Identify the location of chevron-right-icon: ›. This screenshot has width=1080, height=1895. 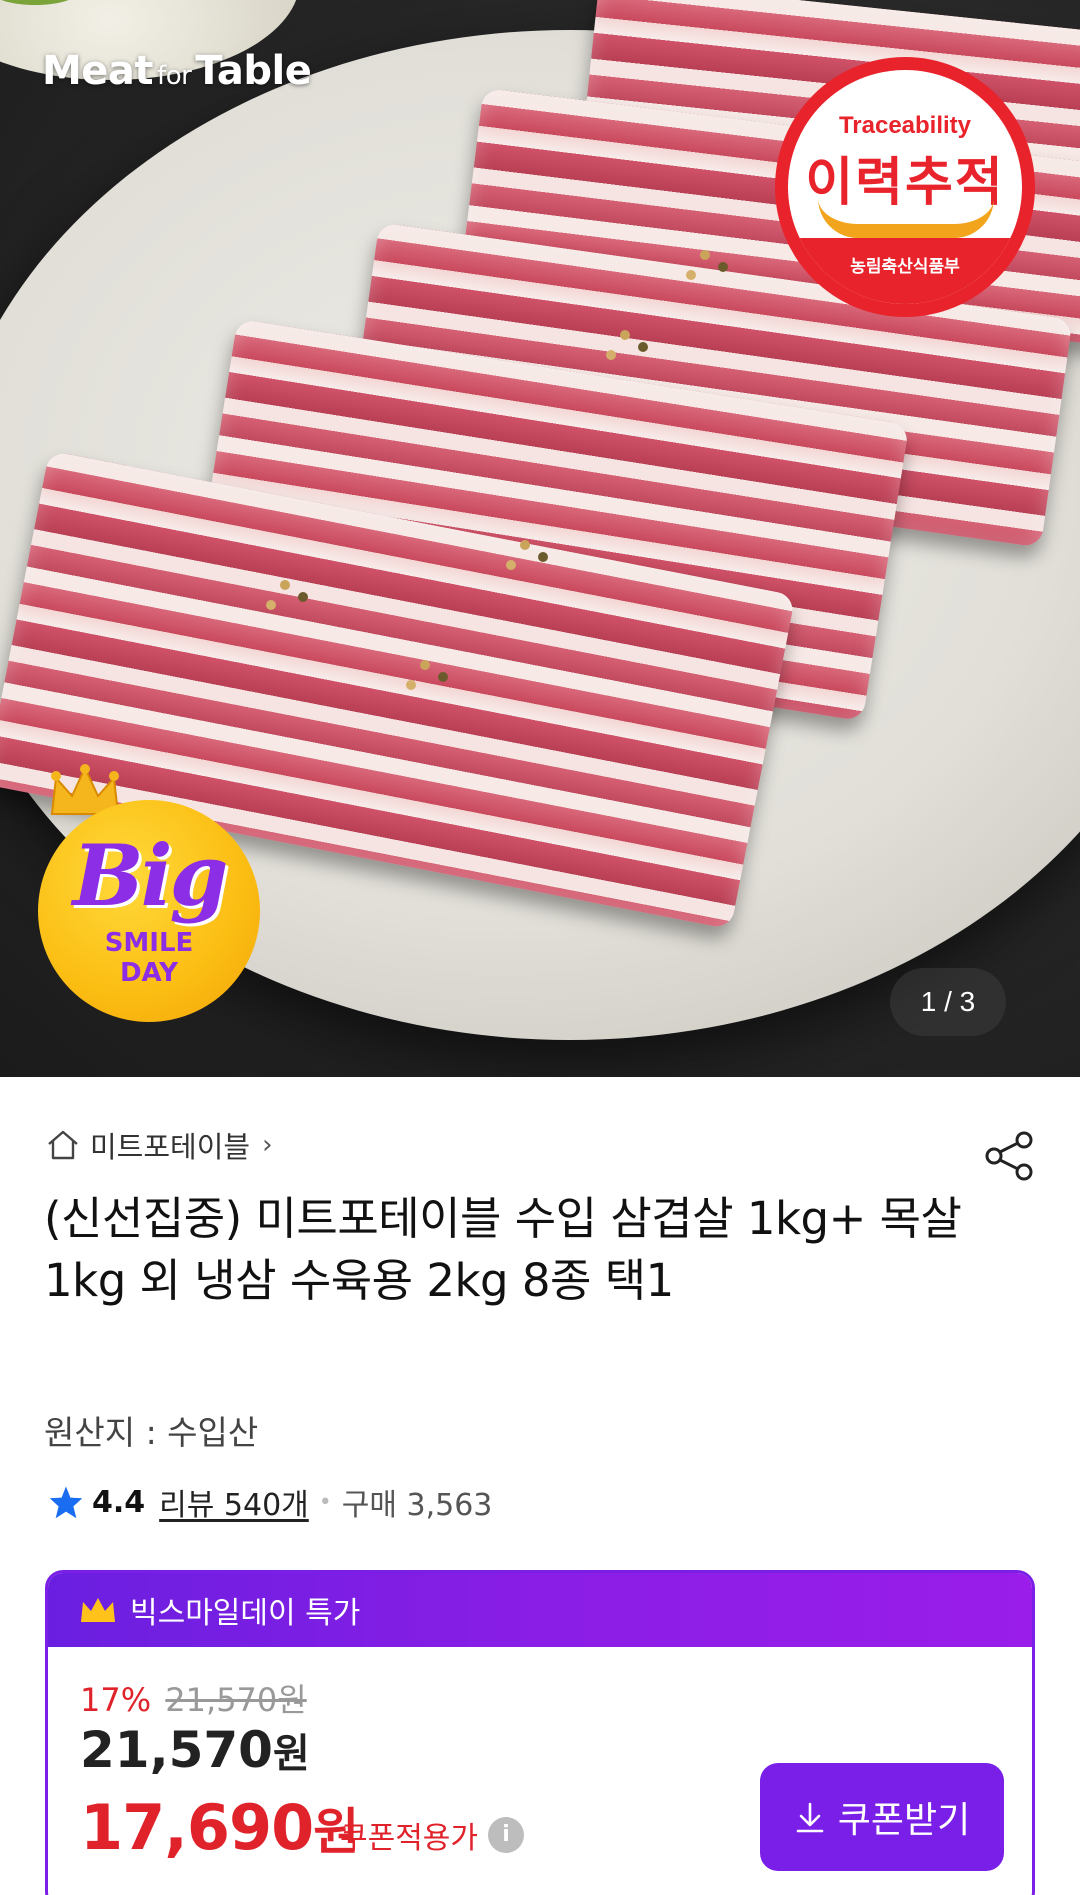
(267, 1145).